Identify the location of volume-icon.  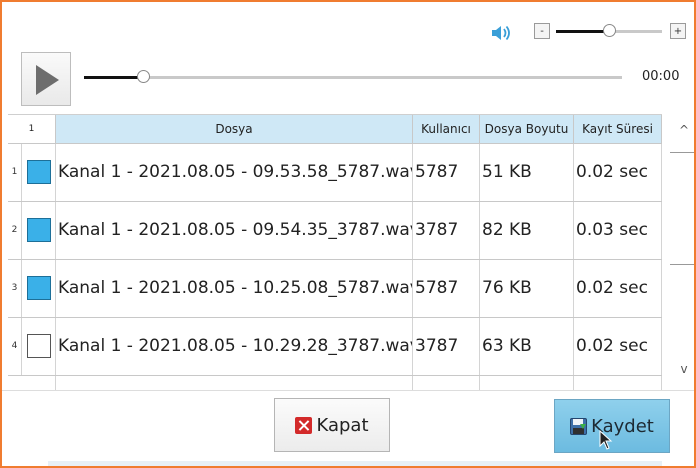
(501, 33).